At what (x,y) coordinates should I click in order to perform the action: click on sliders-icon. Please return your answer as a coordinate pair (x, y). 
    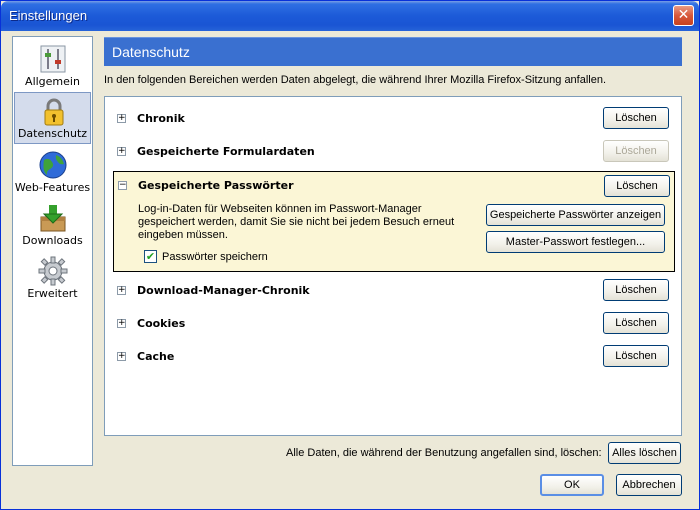
    Looking at the image, I should click on (53, 59).